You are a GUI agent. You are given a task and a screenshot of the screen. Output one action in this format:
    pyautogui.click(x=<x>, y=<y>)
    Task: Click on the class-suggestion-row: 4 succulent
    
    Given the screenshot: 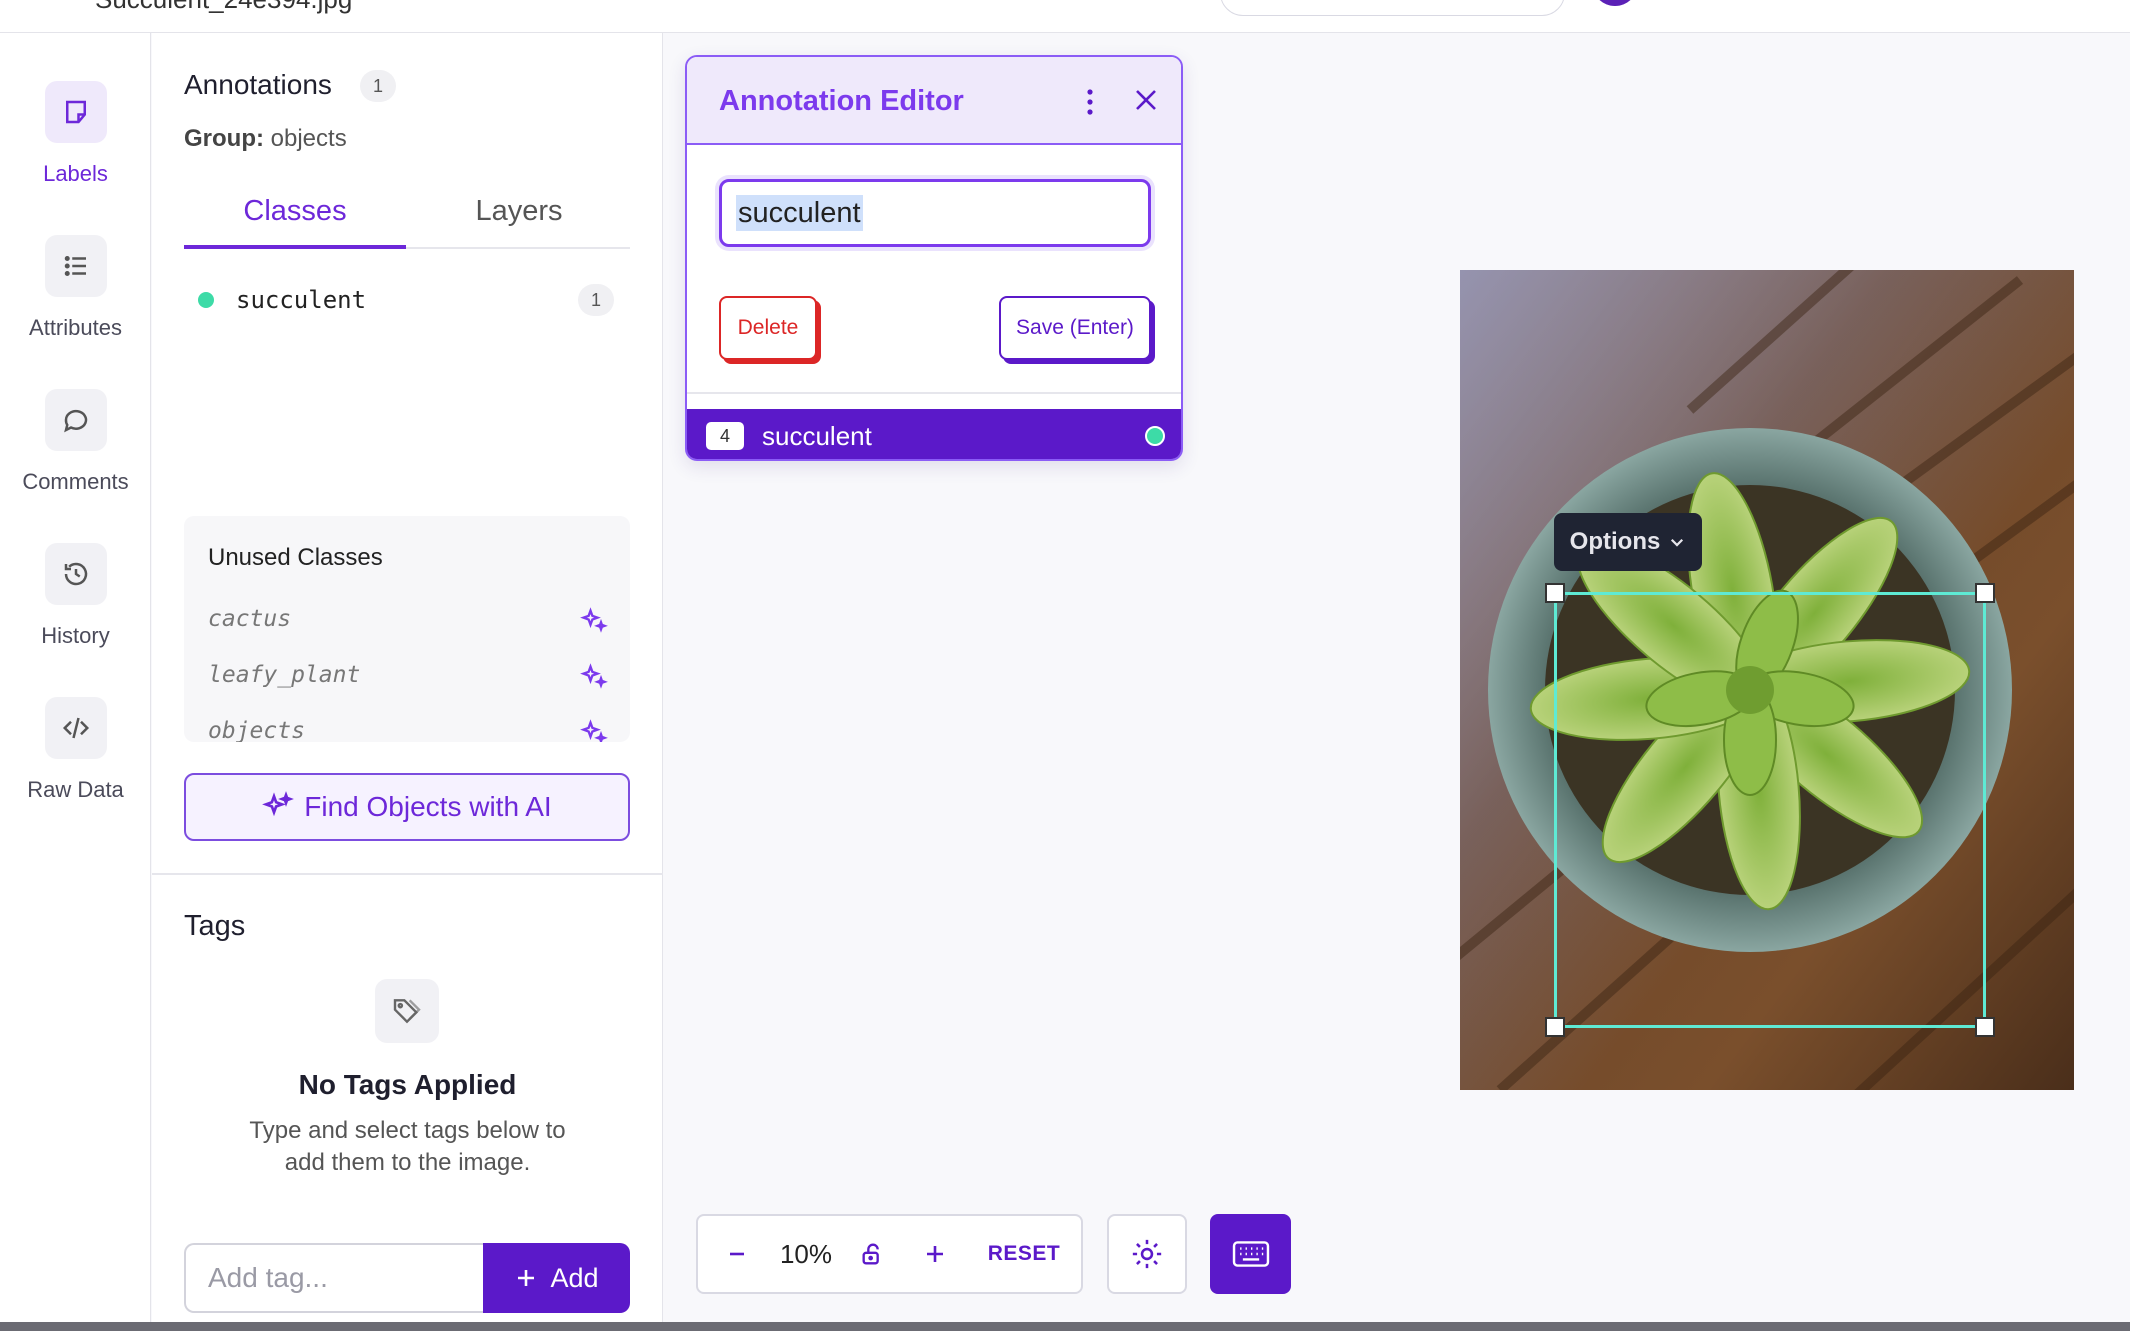 What is the action you would take?
    pyautogui.click(x=934, y=434)
    